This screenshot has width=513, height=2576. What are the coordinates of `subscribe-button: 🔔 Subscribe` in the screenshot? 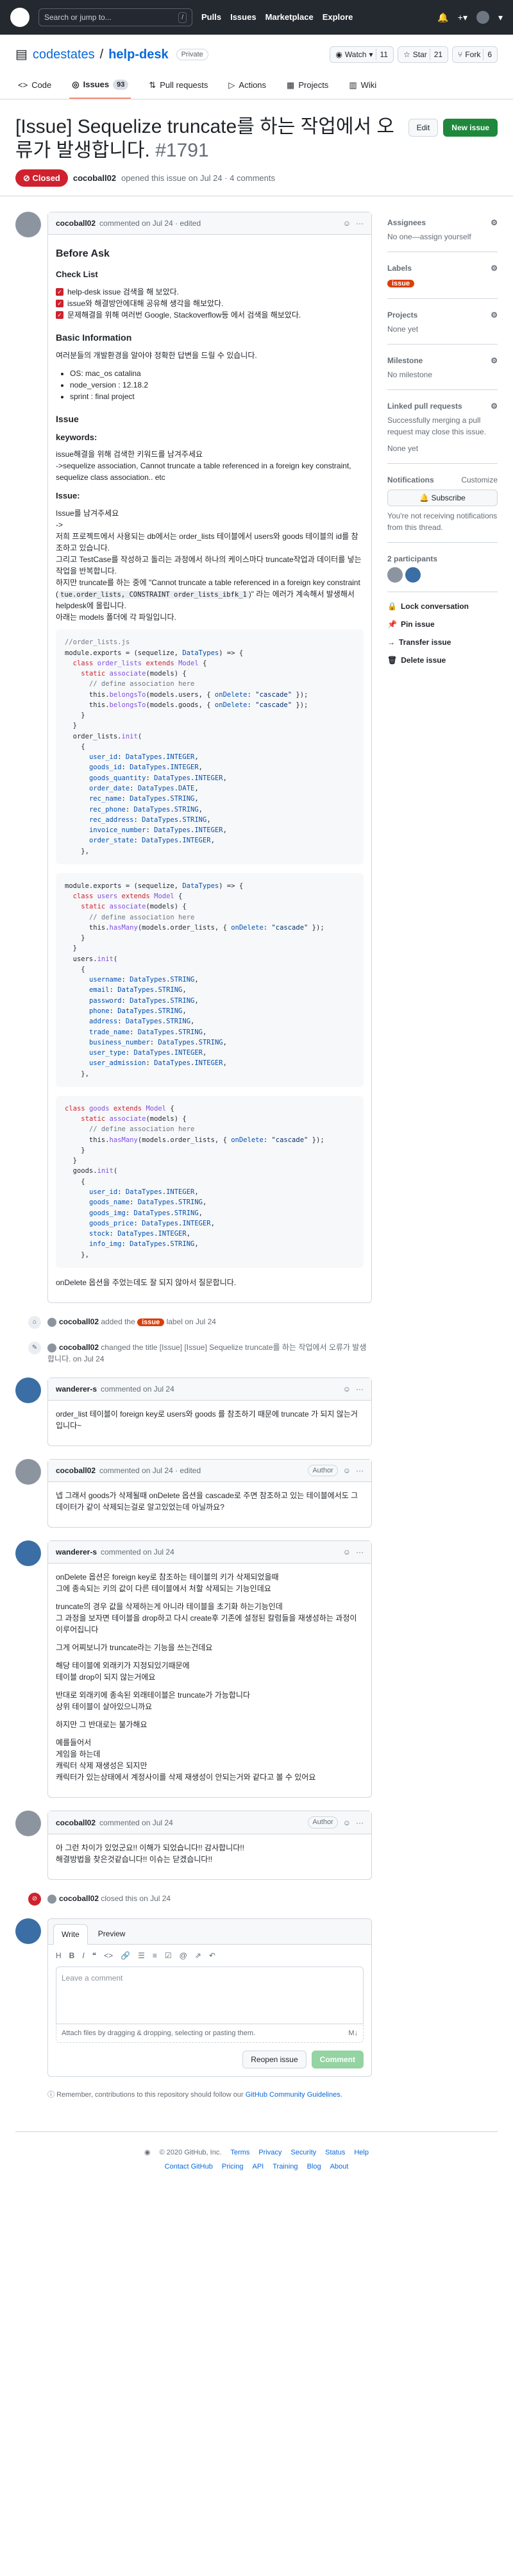 It's located at (442, 498).